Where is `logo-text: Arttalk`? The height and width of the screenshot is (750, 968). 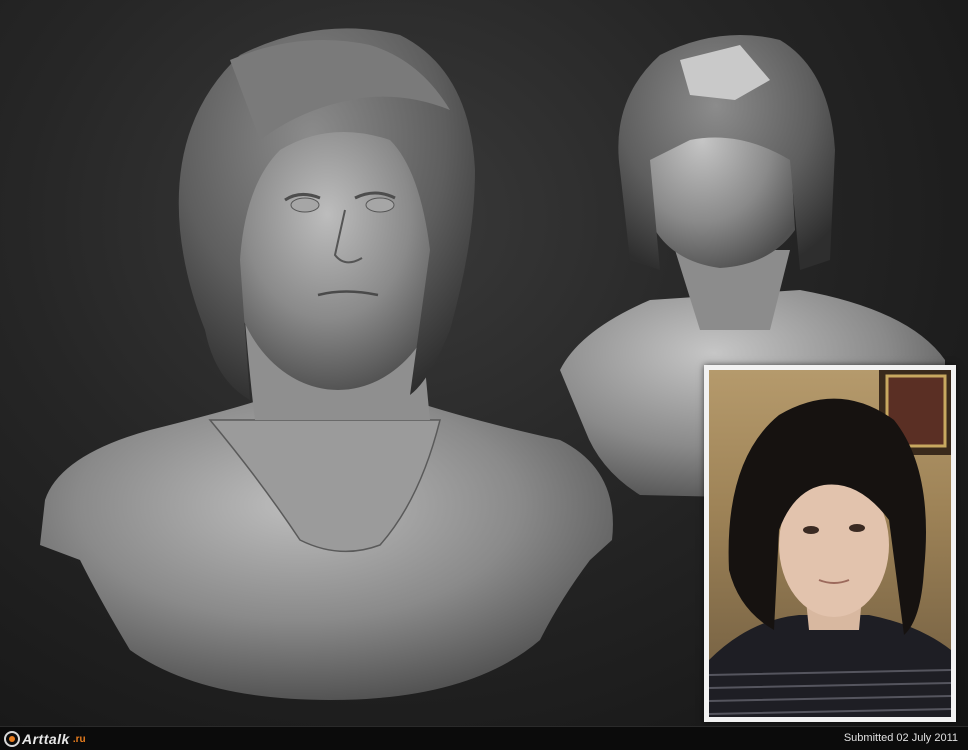 logo-text: Arttalk is located at coordinates (46, 739).